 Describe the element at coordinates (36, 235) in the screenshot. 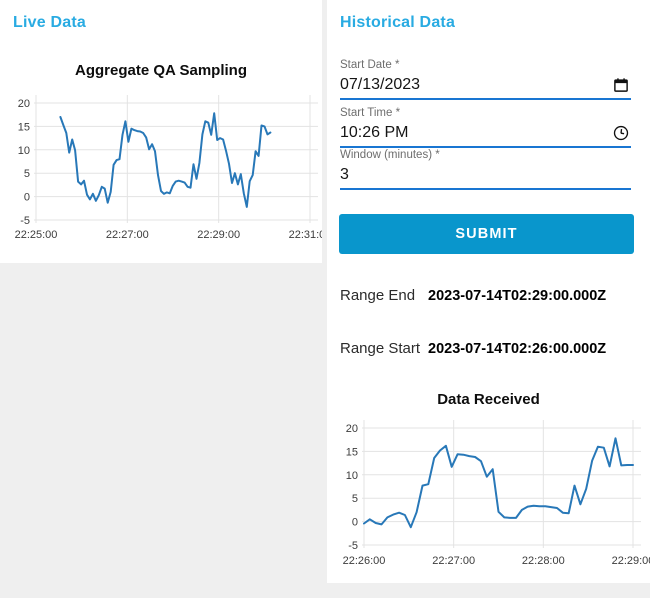

I see `svg-text: 22:25:00` at that location.